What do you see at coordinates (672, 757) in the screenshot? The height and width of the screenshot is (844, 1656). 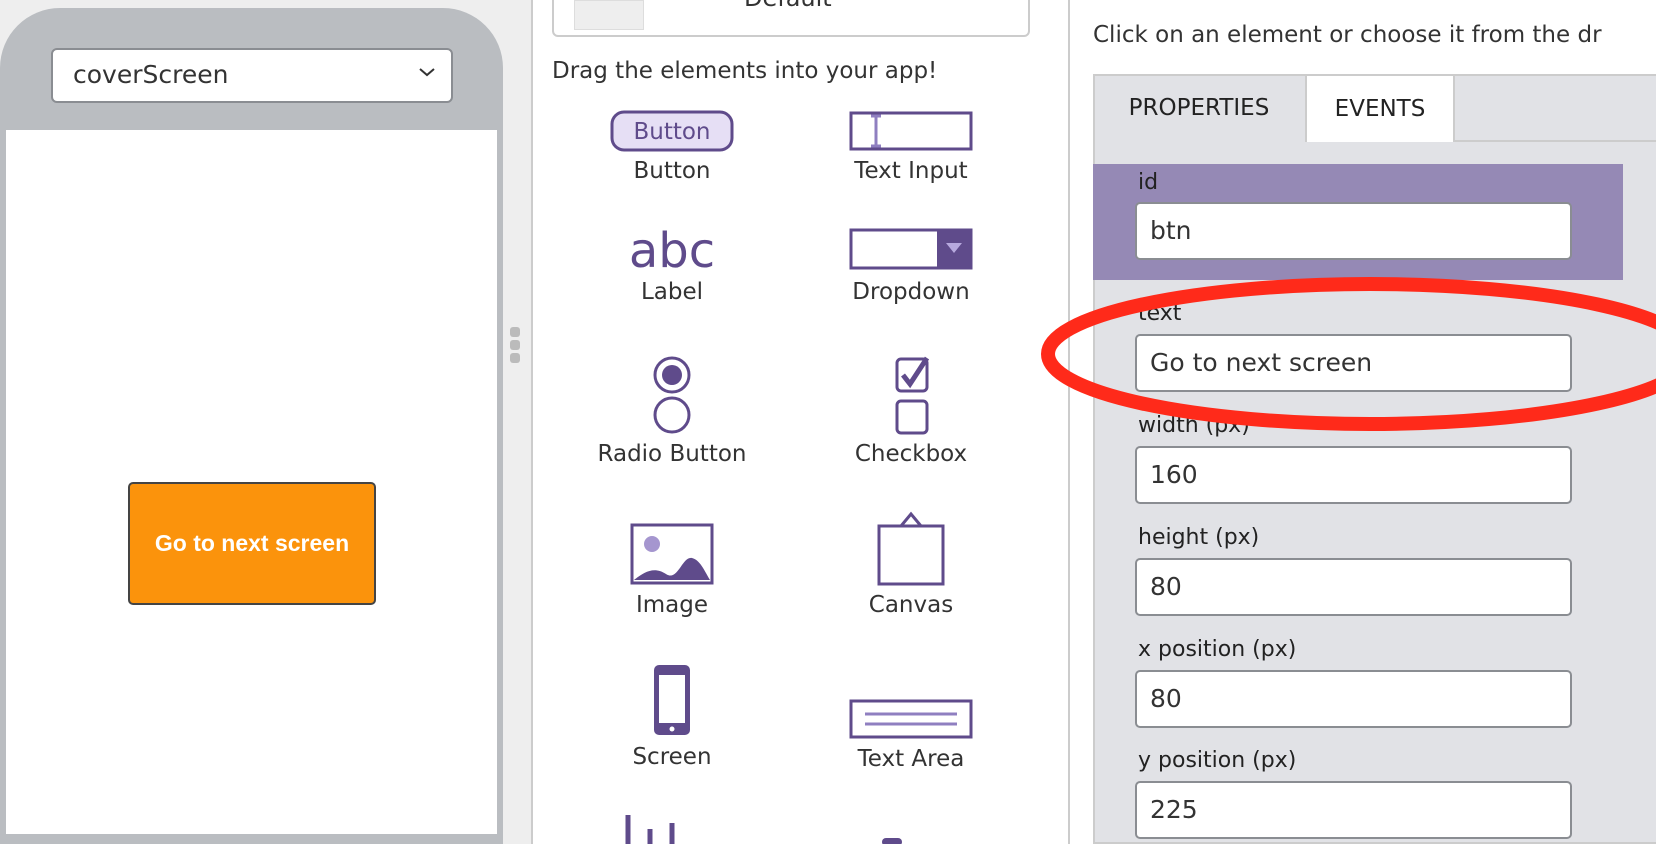 I see `tool-label: Screen` at bounding box center [672, 757].